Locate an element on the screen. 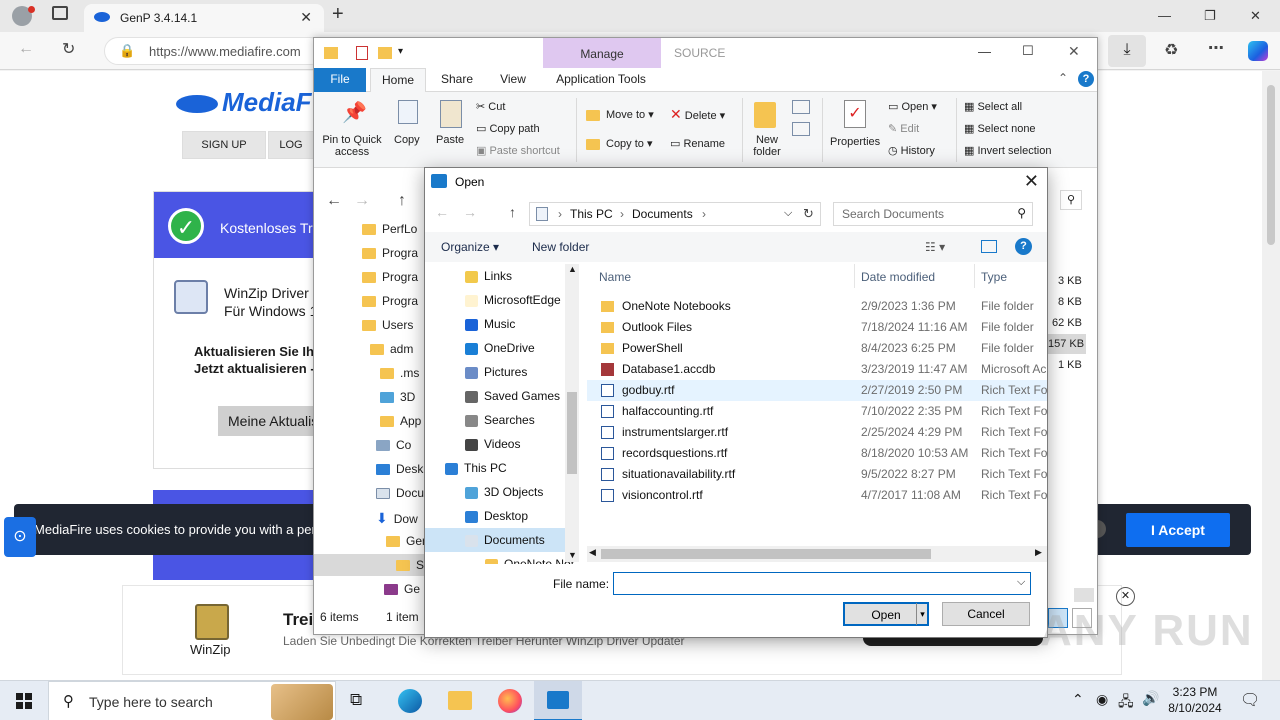 The width and height of the screenshot is (1280, 720). explorer-nav-item: adm is located at coordinates (391, 349).